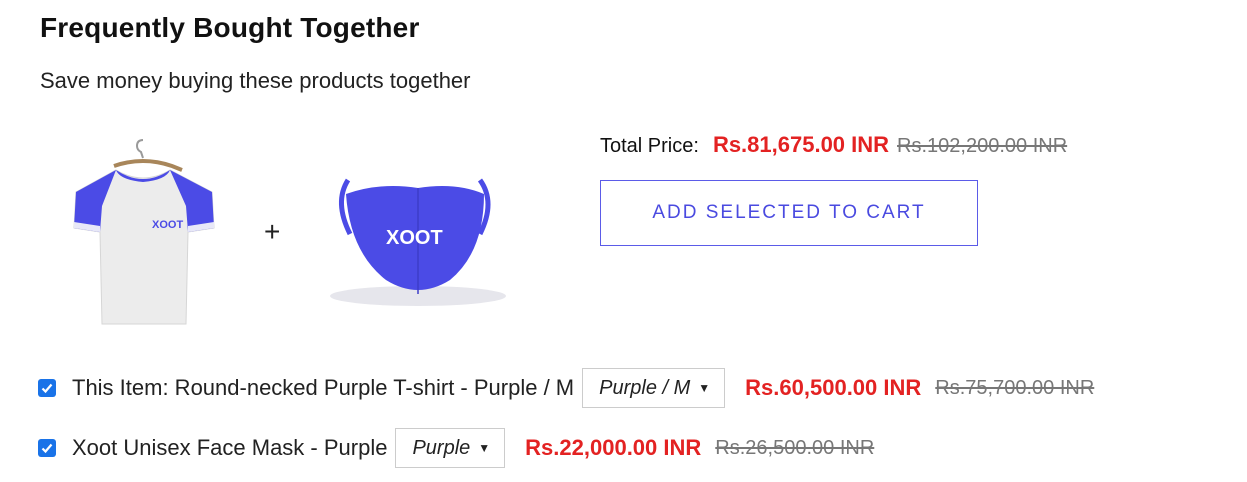  Describe the element at coordinates (833, 387) in the screenshot. I see `item-price: Rs.60,500.00 INR` at that location.